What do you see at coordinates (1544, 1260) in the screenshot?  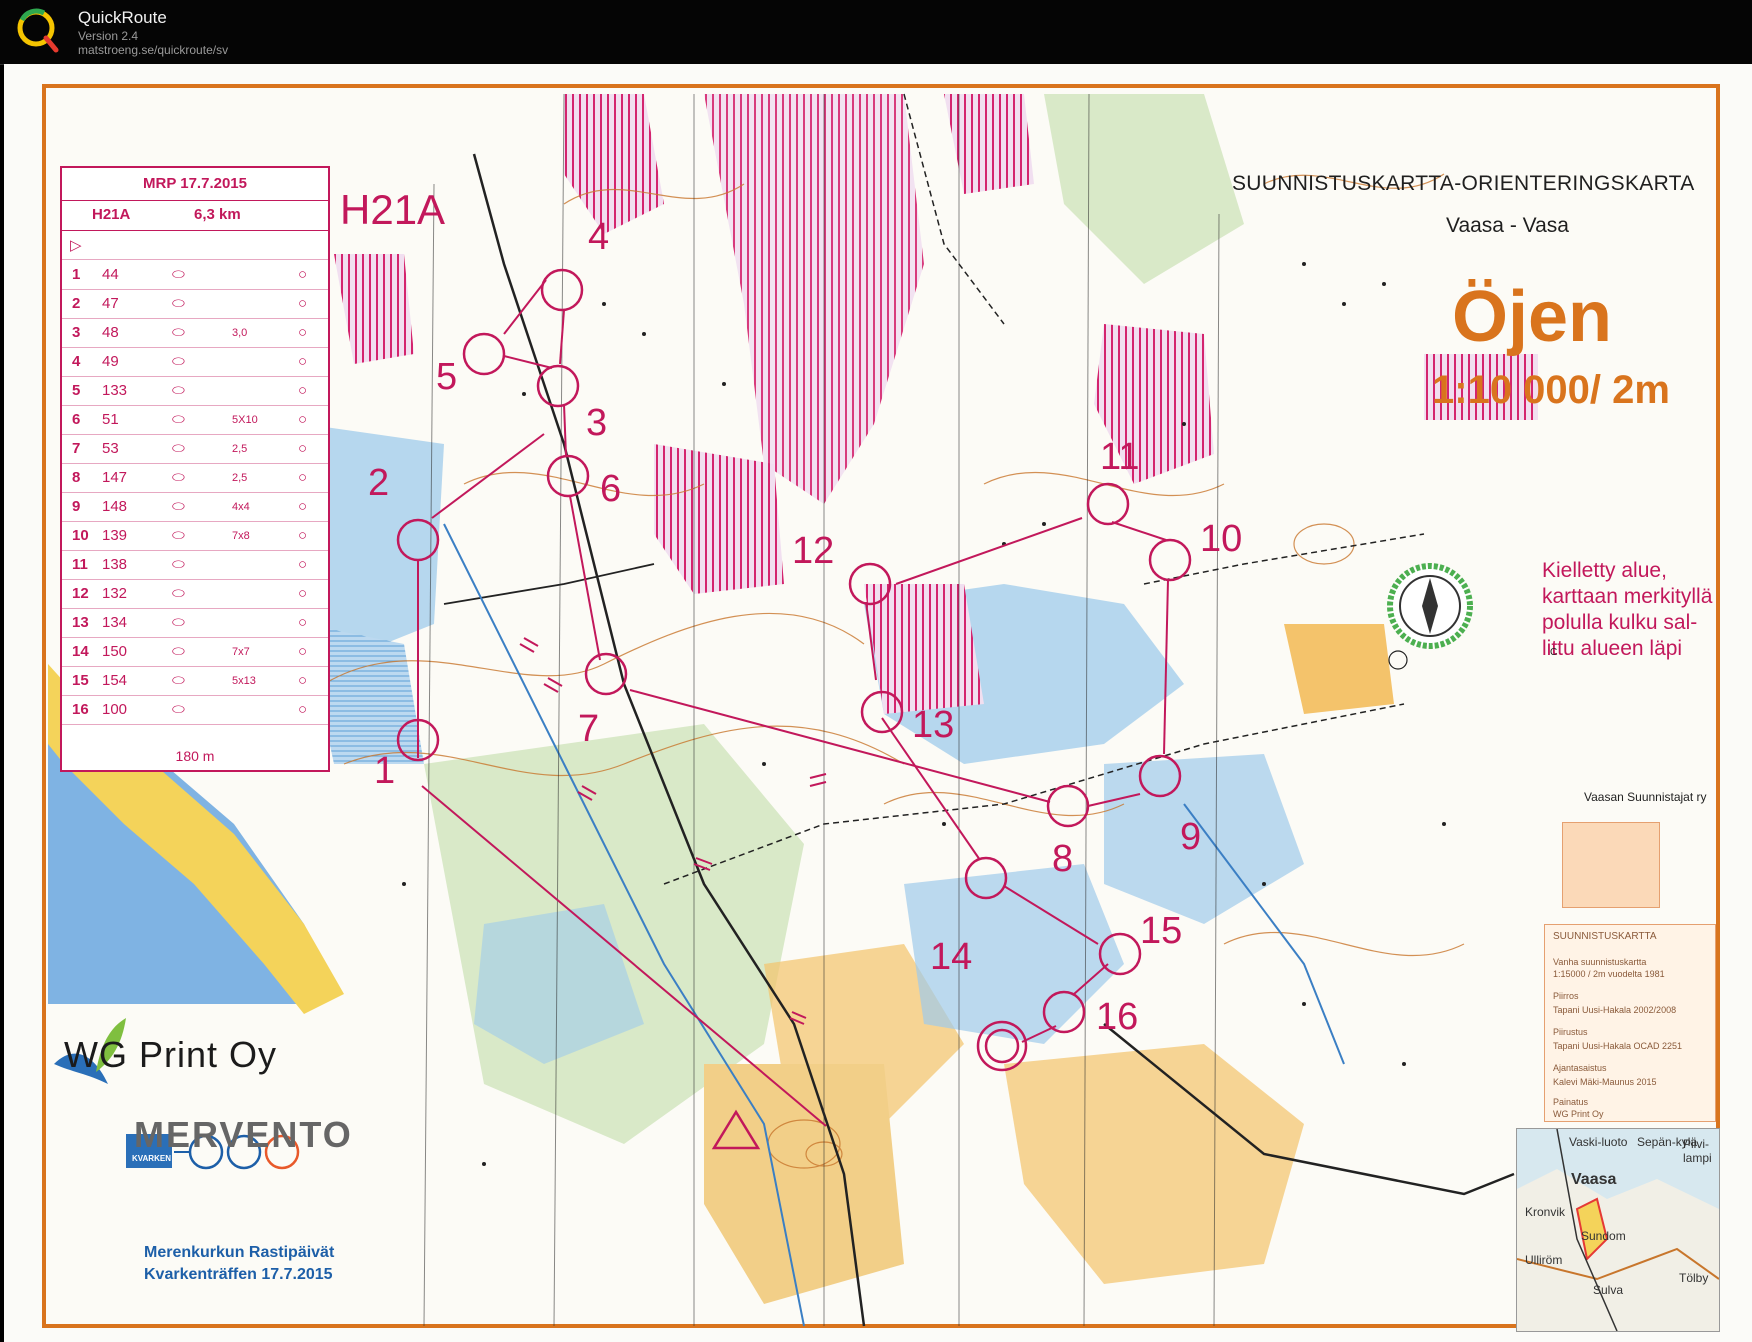 I see `inset-label: Ulliröm` at bounding box center [1544, 1260].